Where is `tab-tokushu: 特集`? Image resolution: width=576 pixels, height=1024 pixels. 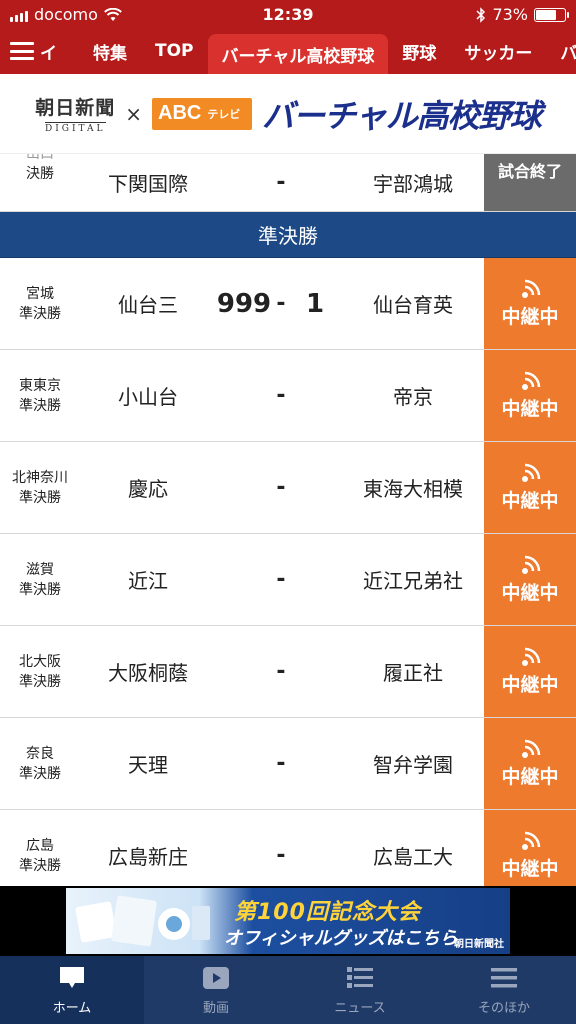
tab-tokushu: 特集 is located at coordinates (110, 51).